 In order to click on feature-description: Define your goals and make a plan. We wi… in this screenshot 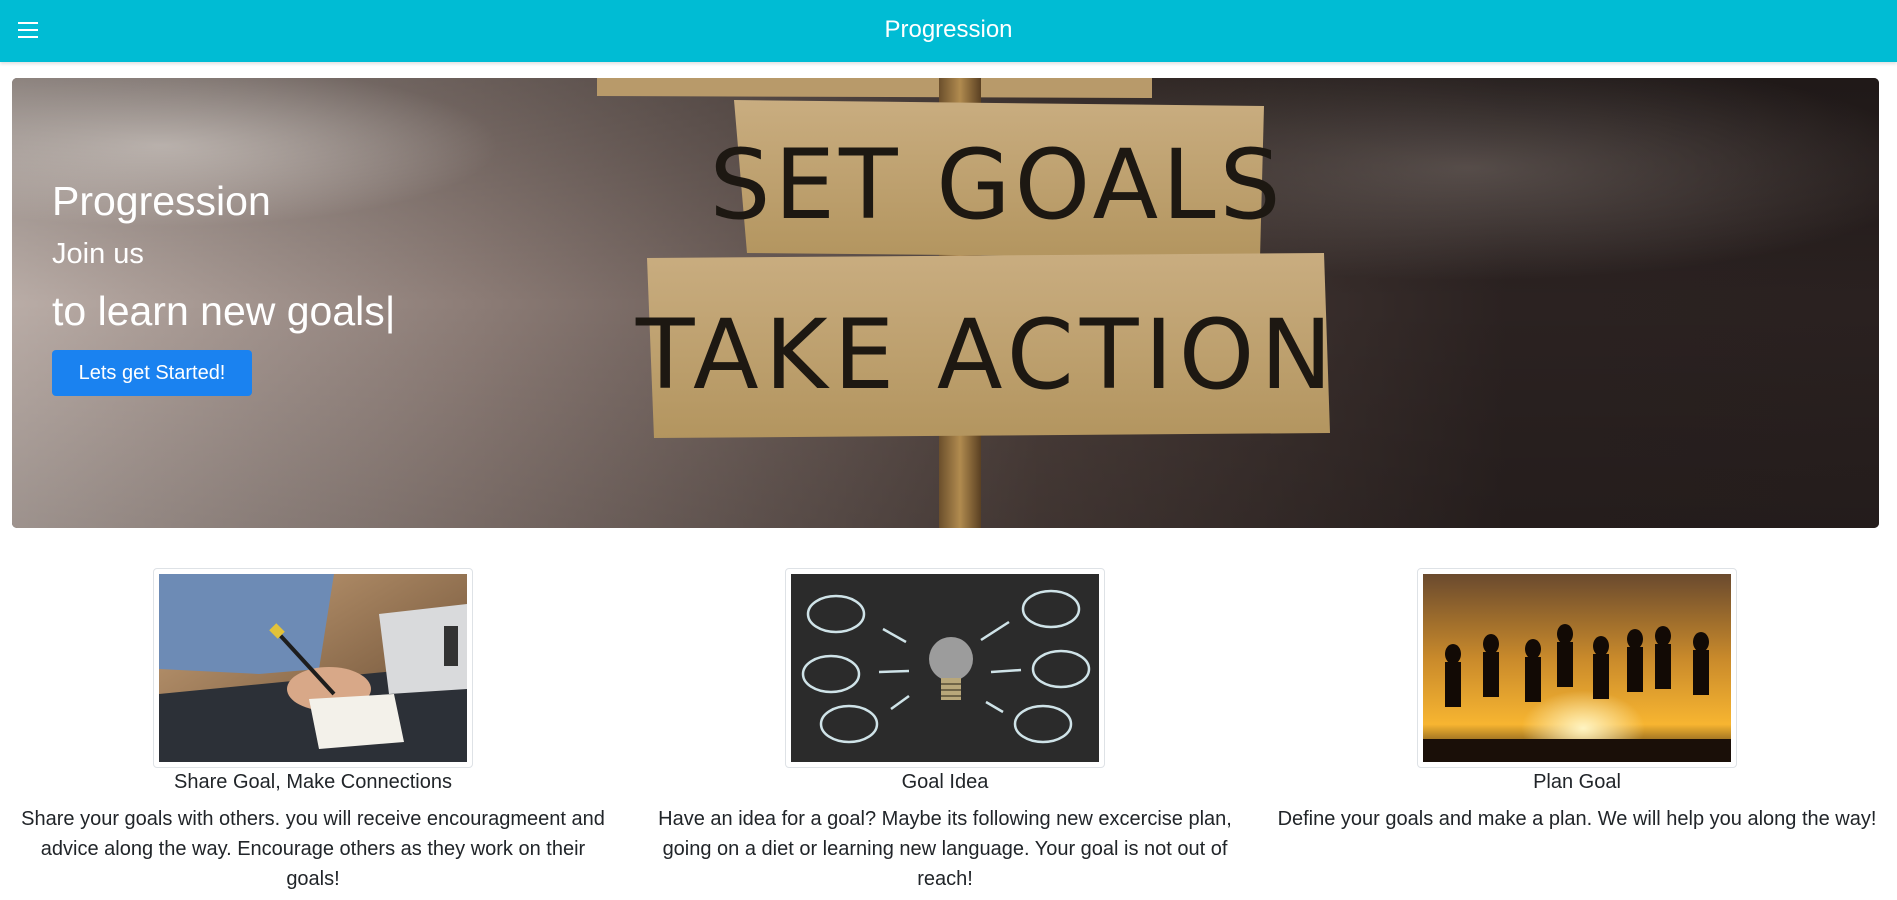, I will do `click(1577, 819)`.